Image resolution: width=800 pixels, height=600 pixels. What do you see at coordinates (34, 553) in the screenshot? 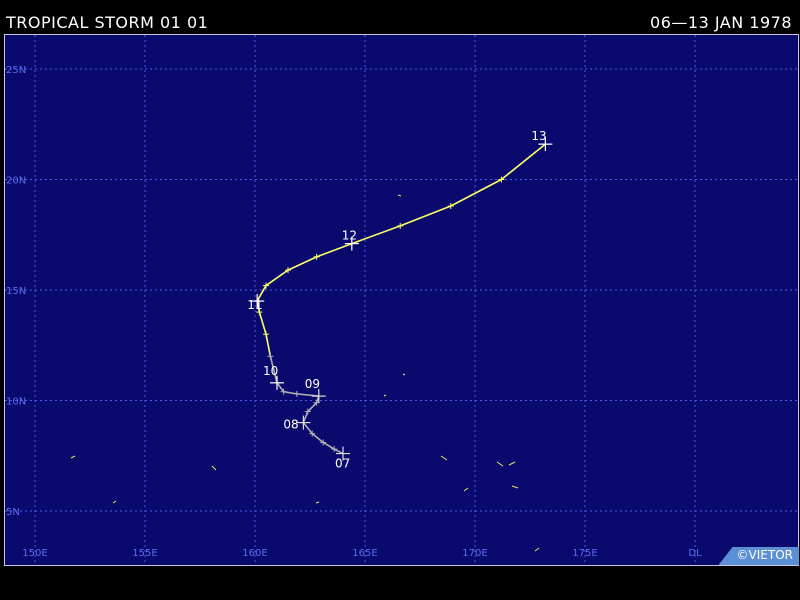
I see `lon-label: 150E` at bounding box center [34, 553].